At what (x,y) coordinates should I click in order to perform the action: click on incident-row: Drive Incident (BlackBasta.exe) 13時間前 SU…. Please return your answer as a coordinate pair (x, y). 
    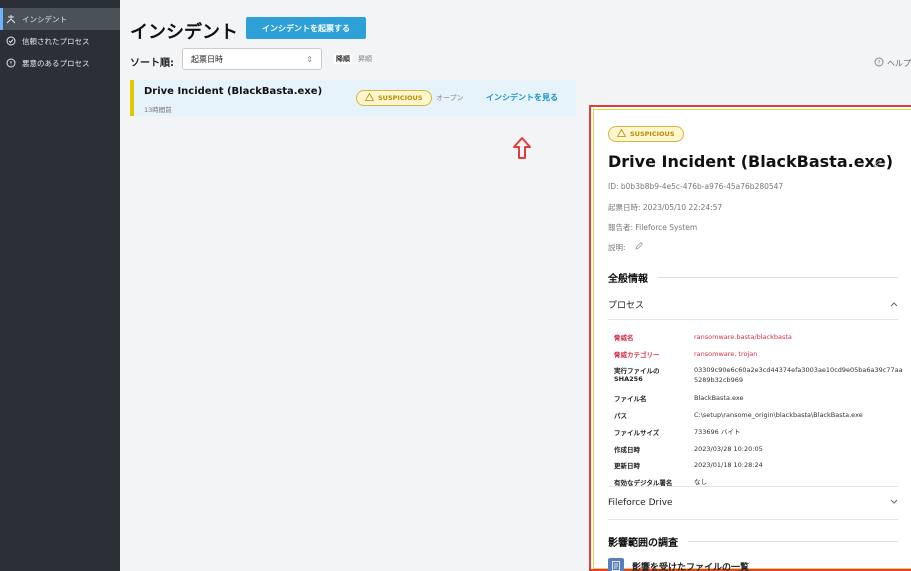
    Looking at the image, I should click on (353, 98).